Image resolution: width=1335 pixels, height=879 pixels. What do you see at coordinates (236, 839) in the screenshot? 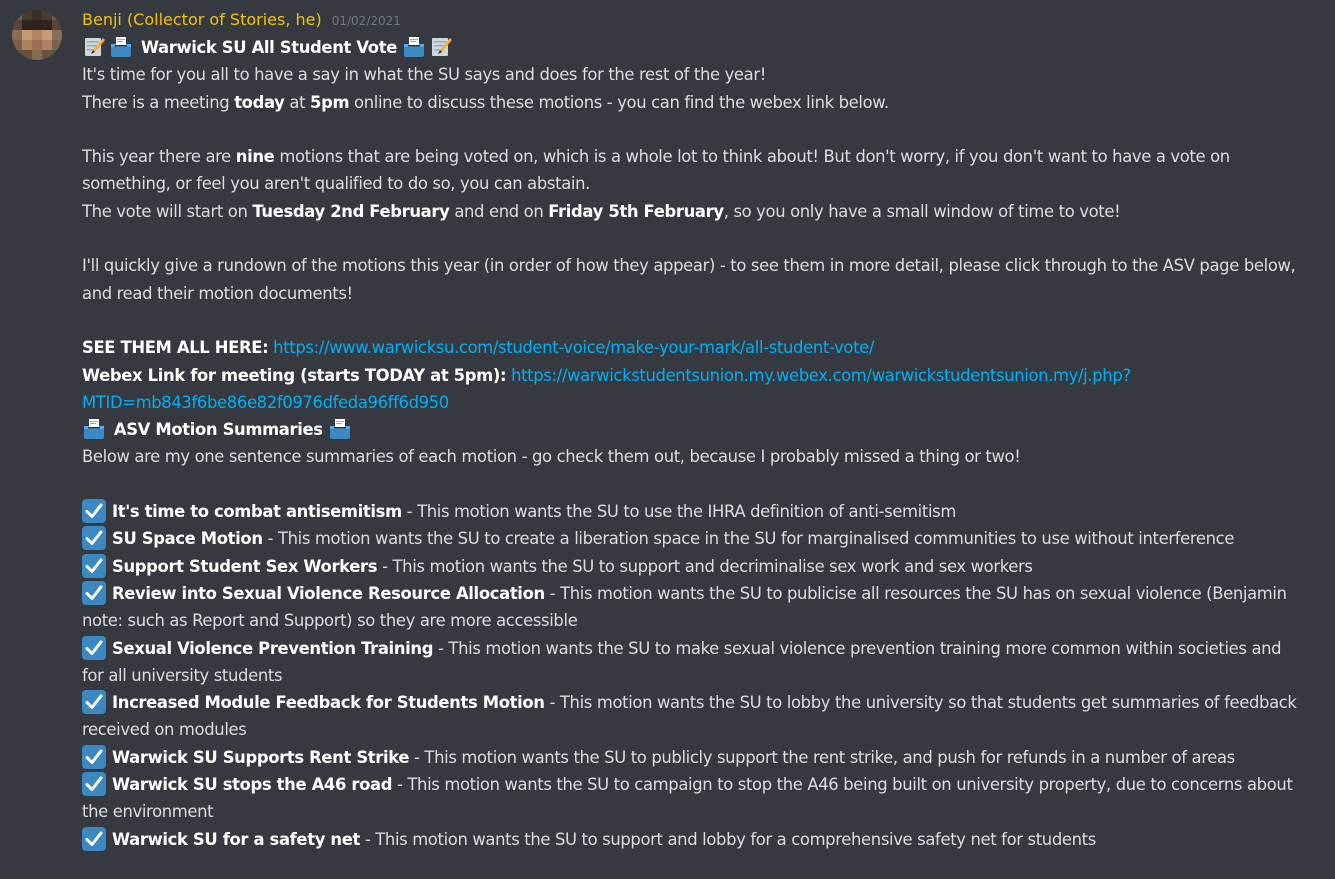
I see `motion-name: Warwick SU for a safety net` at bounding box center [236, 839].